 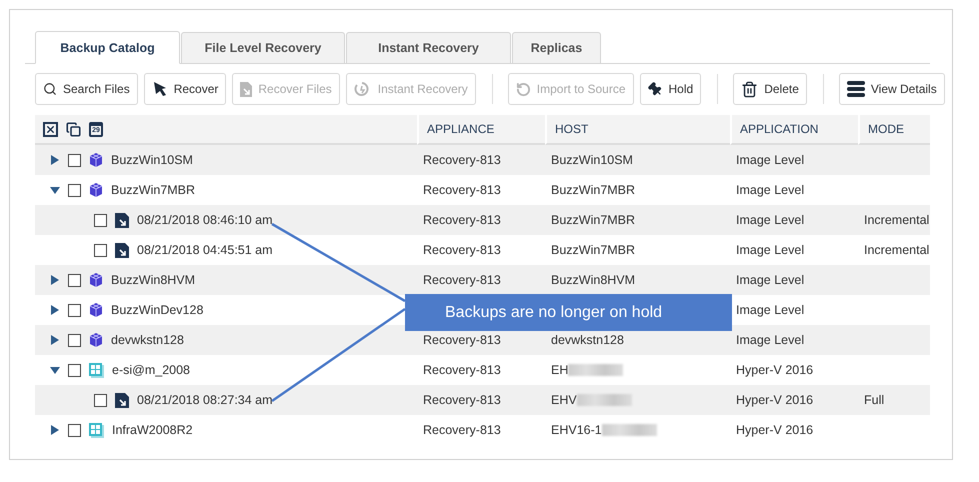 I want to click on column-header: HOST, so click(x=637, y=130).